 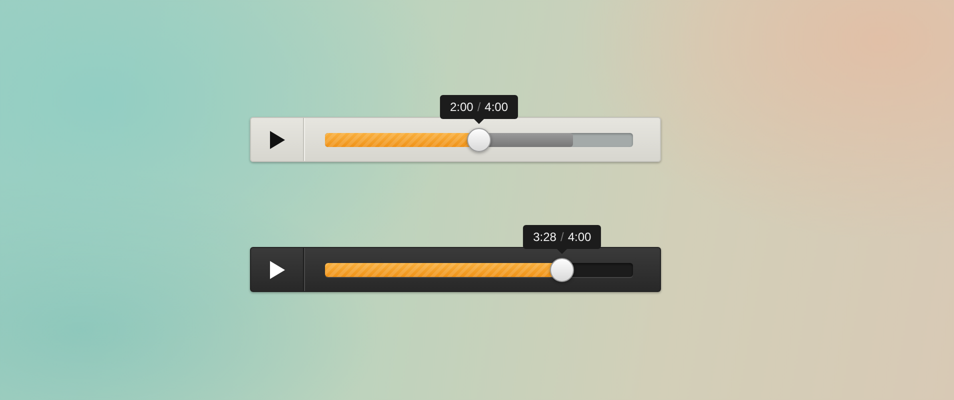 What do you see at coordinates (462, 107) in the screenshot?
I see `current-time: 2:00` at bounding box center [462, 107].